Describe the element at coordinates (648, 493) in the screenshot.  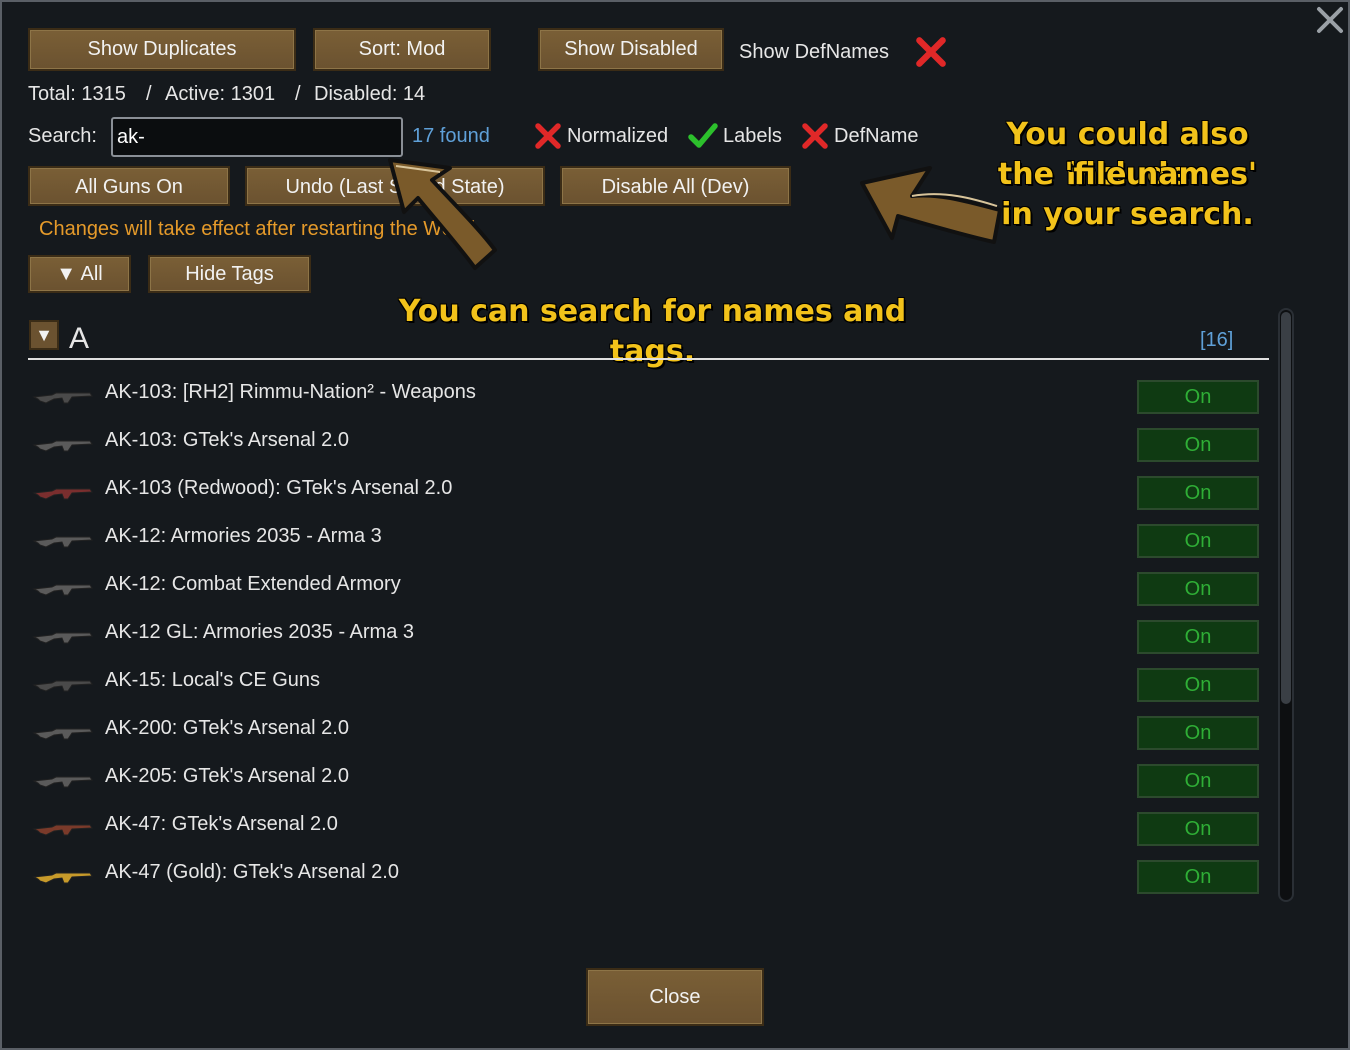
I see `list-item: AK-103 (Redwood): GTek's Arsenal 2.0 On` at that location.